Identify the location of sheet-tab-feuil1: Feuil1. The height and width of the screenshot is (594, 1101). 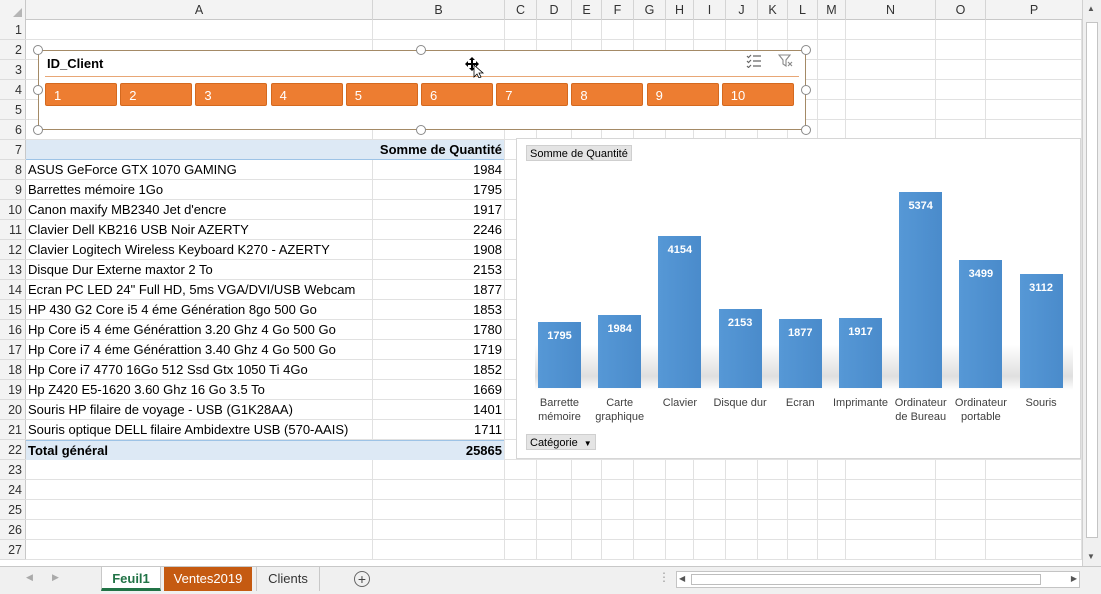
(131, 579).